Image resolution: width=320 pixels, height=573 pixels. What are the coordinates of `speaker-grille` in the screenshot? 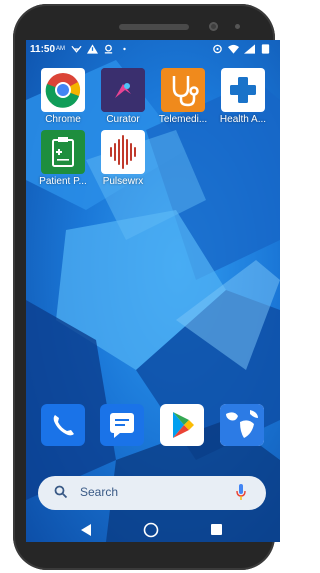 It's located at (154, 27).